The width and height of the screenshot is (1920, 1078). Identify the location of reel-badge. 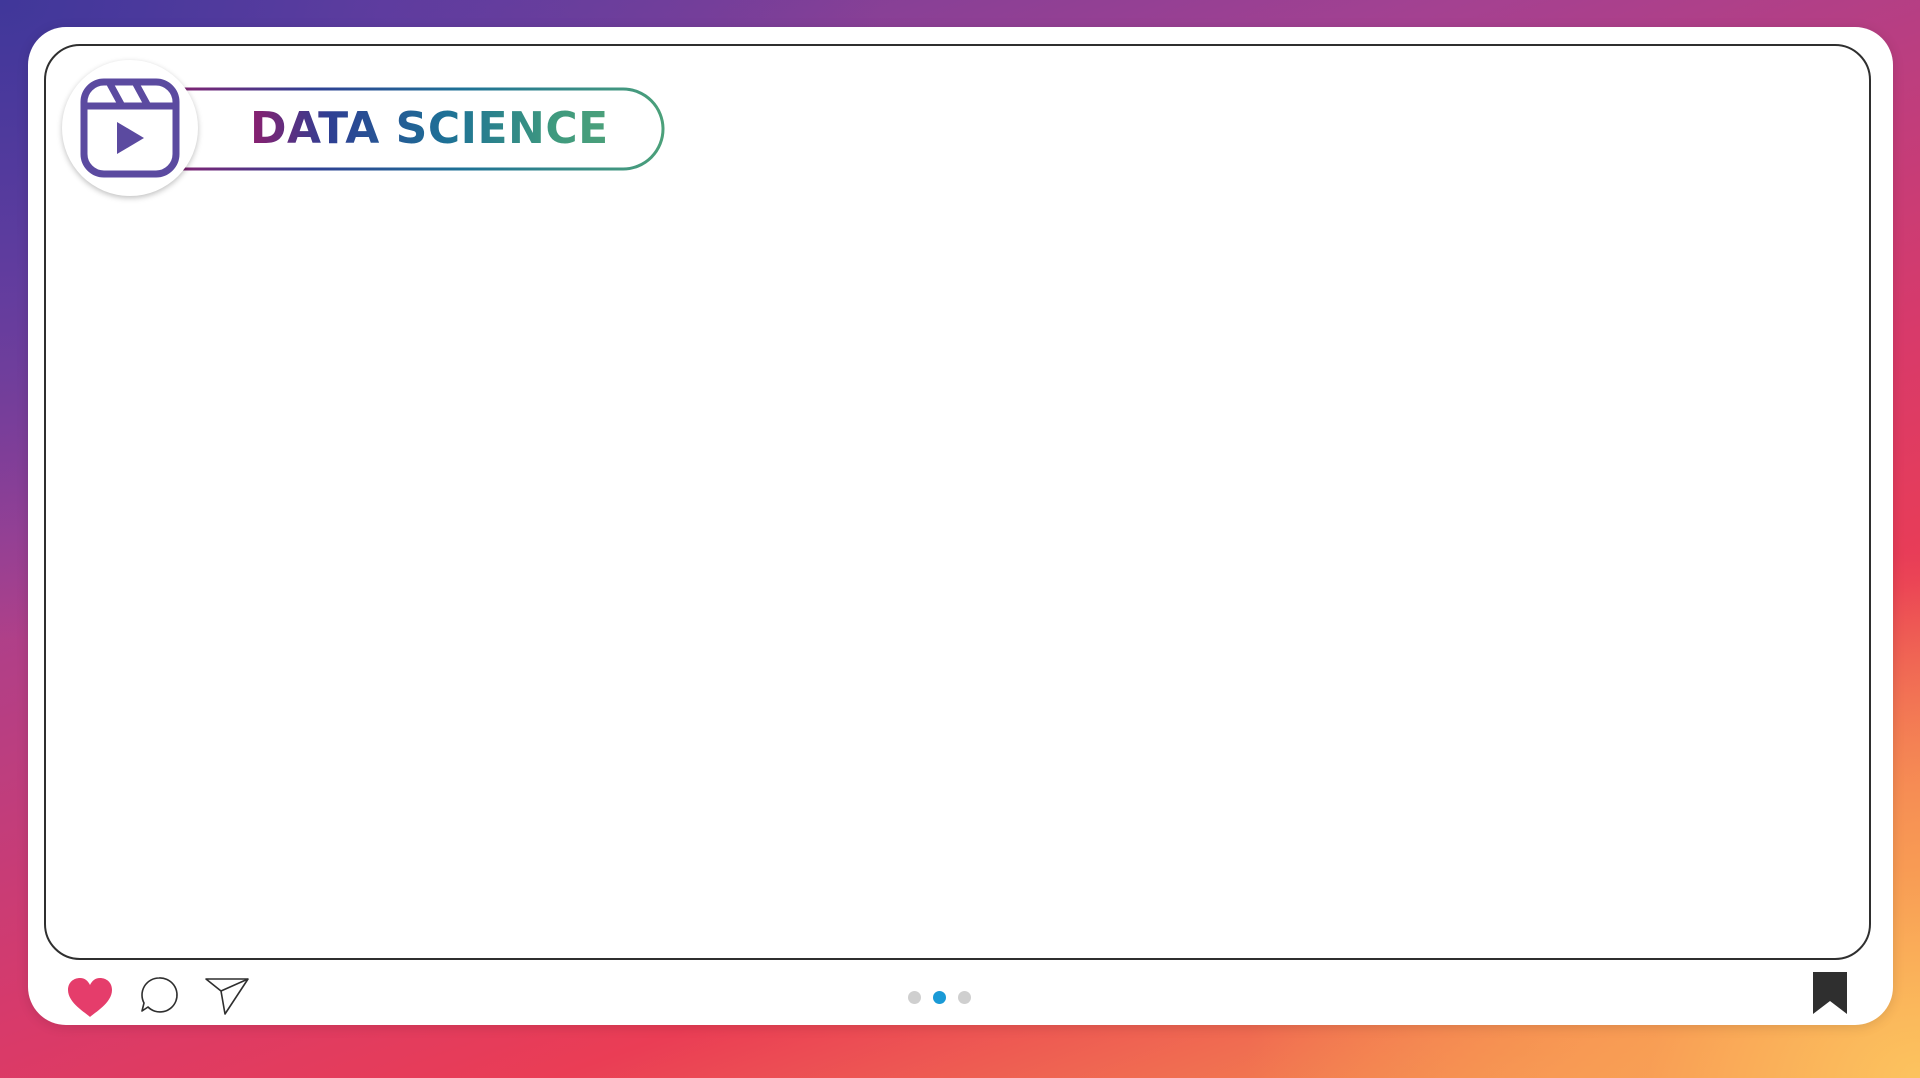
(130, 128).